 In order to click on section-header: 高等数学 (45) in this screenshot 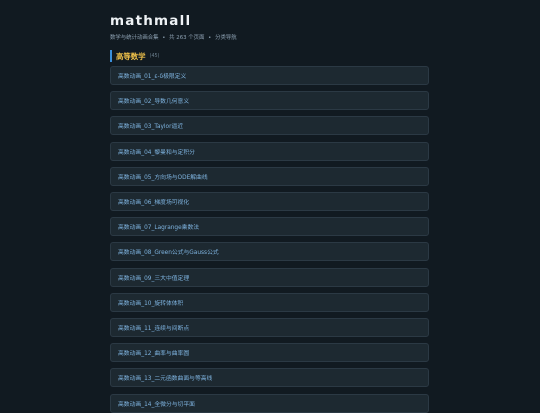, I will do `click(134, 56)`.